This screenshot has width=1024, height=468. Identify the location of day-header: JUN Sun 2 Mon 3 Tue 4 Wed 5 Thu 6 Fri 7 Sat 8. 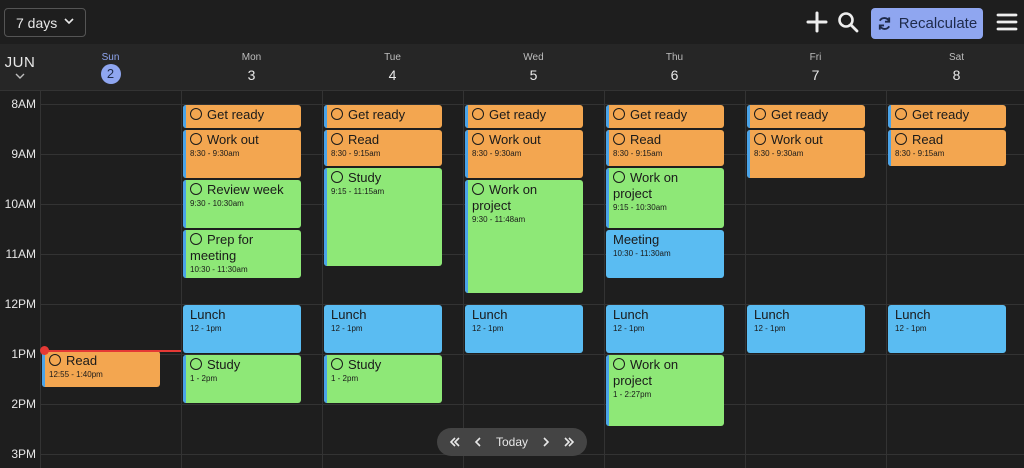
(512, 67).